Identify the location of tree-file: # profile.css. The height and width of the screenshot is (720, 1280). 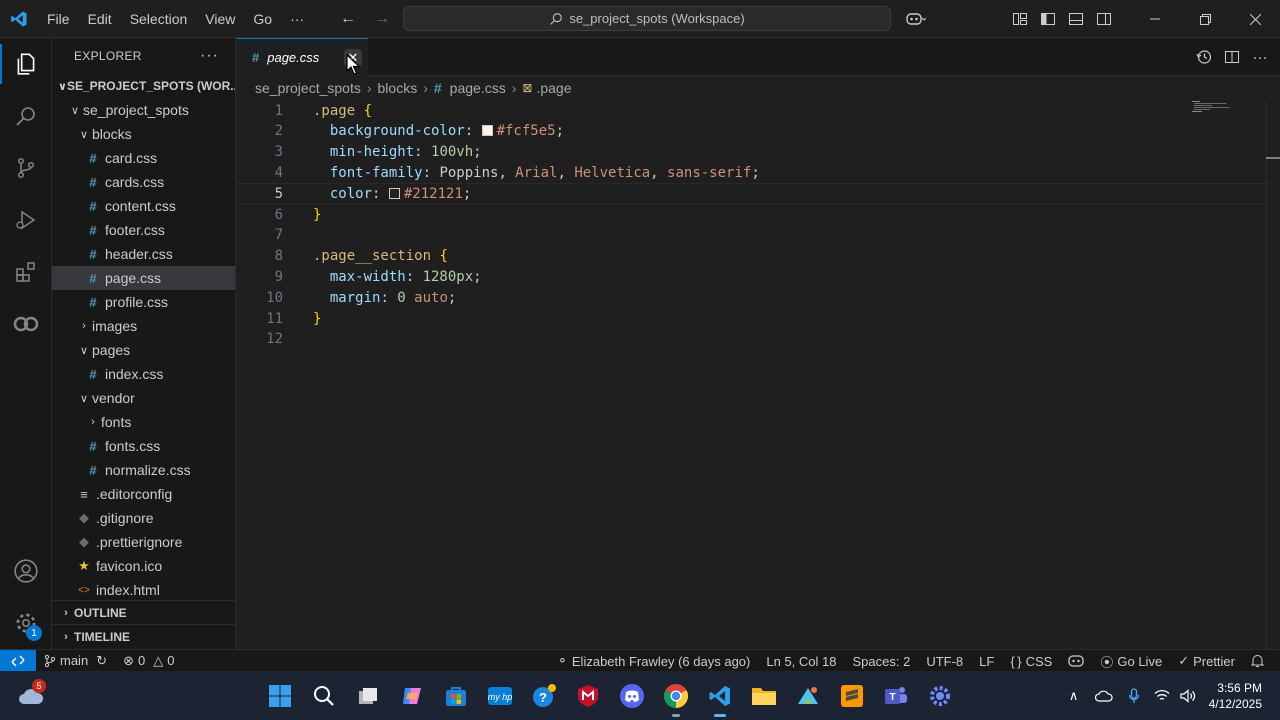
(143, 302).